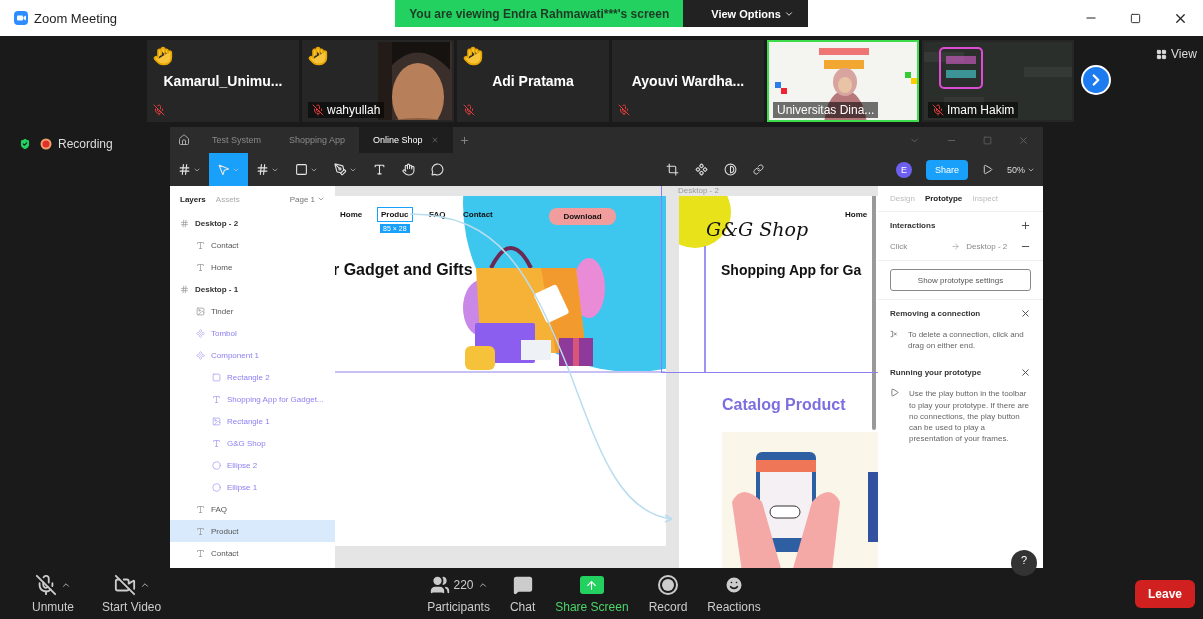 The width and height of the screenshot is (1203, 619). What do you see at coordinates (784, 405) in the screenshot?
I see `section-heading: Catalog Product` at bounding box center [784, 405].